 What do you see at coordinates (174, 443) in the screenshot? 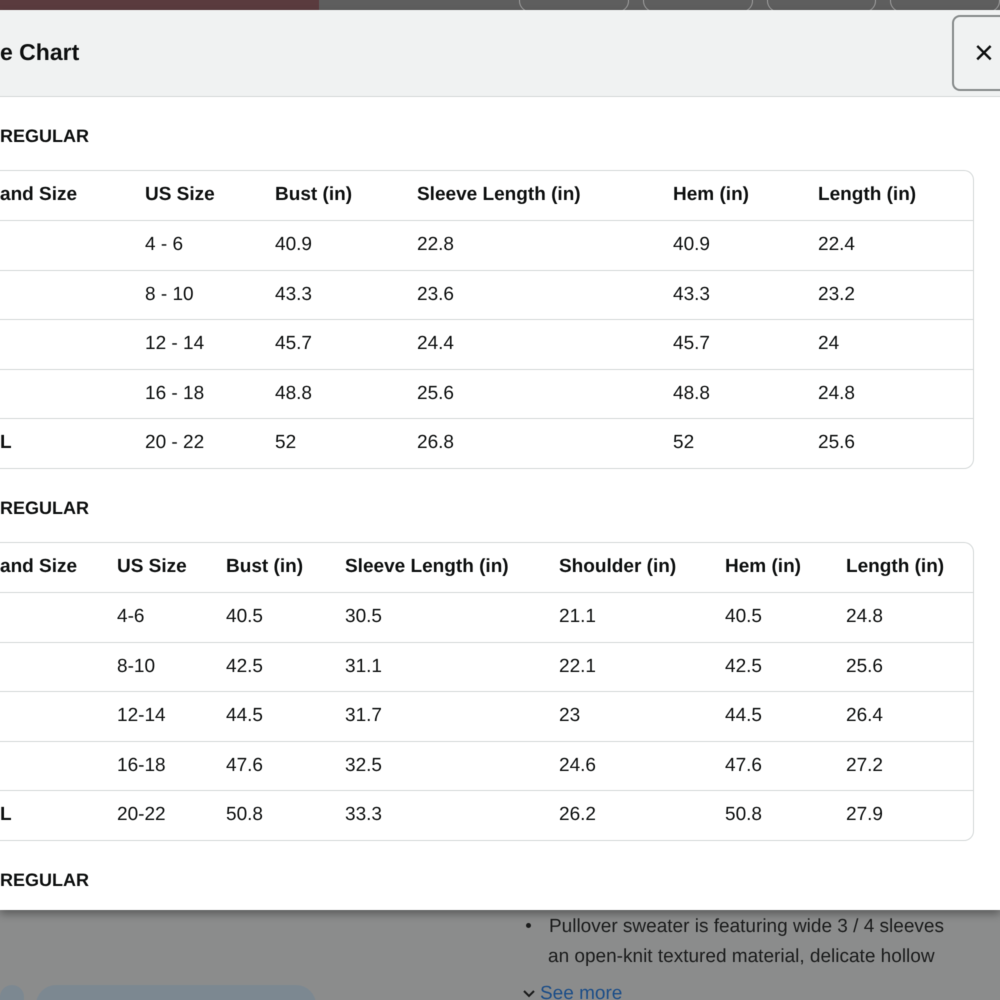
I see `table-cell: 20 - 22` at bounding box center [174, 443].